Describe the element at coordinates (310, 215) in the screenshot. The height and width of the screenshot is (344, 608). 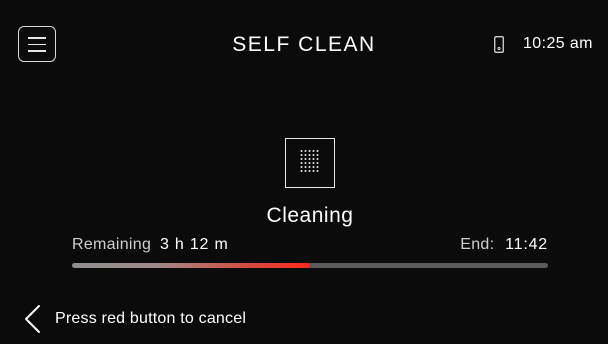
I see `cycle-status: Cleaning` at that location.